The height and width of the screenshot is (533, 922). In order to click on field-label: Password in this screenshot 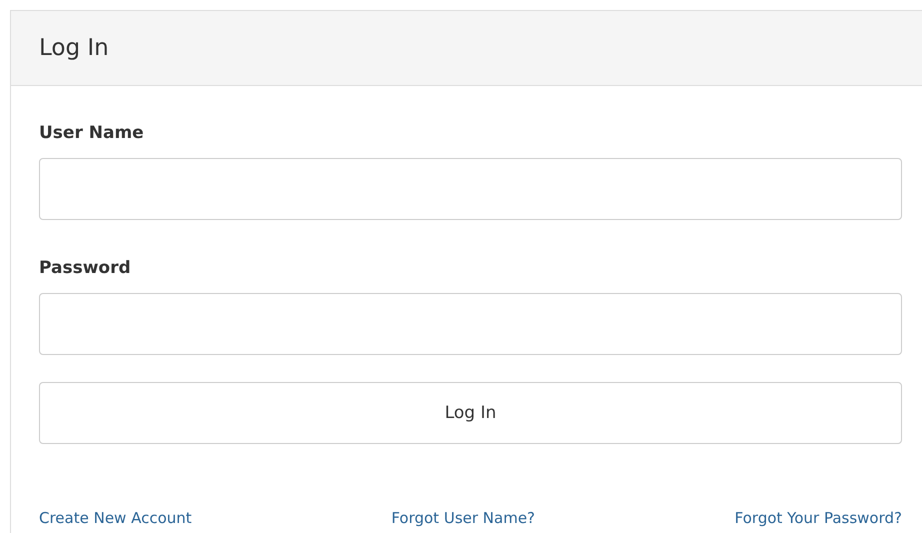, I will do `click(85, 268)`.